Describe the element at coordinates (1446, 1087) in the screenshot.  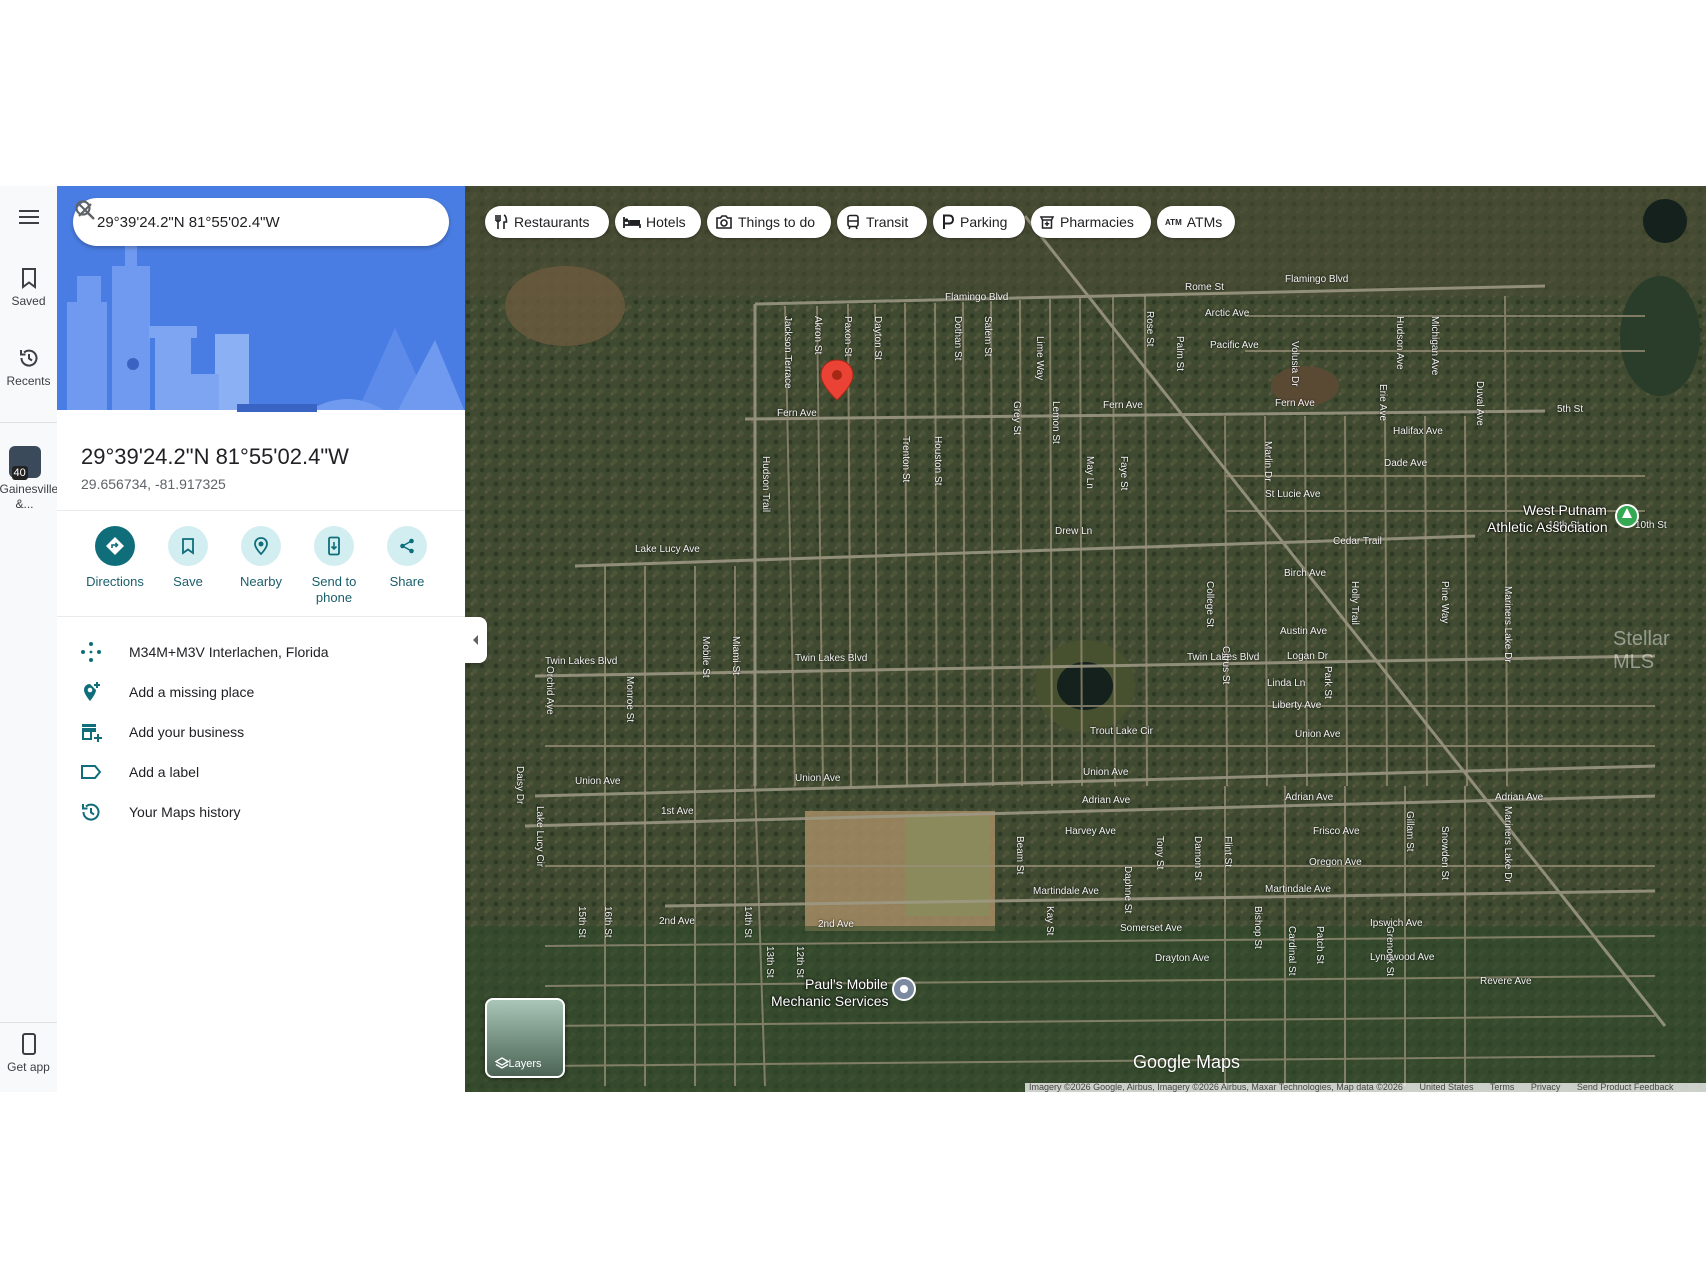
I see `attribution-country: United States` at that location.